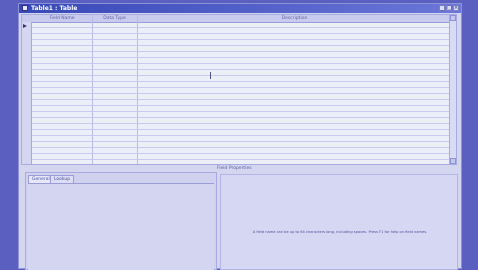 The height and width of the screenshot is (270, 478). Describe the element at coordinates (62, 18) in the screenshot. I see `header-field-name: Field Name` at that location.